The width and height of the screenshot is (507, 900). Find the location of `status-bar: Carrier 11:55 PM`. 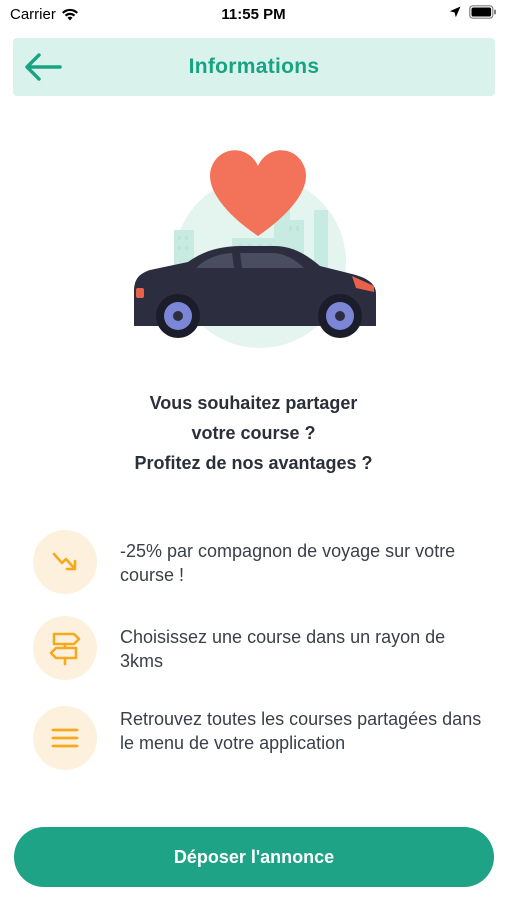

status-bar: Carrier 11:55 PM is located at coordinates (253, 14).